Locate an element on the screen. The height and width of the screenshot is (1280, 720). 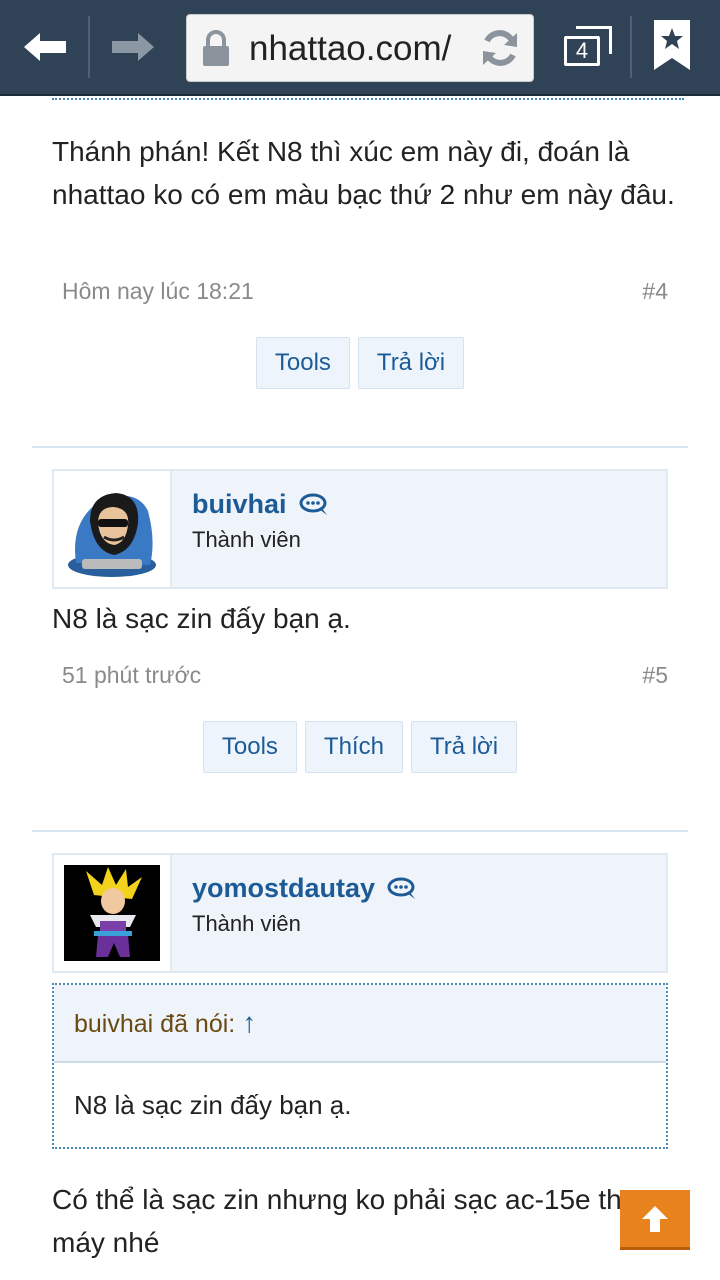
quote-block-edge is located at coordinates (368, 98).